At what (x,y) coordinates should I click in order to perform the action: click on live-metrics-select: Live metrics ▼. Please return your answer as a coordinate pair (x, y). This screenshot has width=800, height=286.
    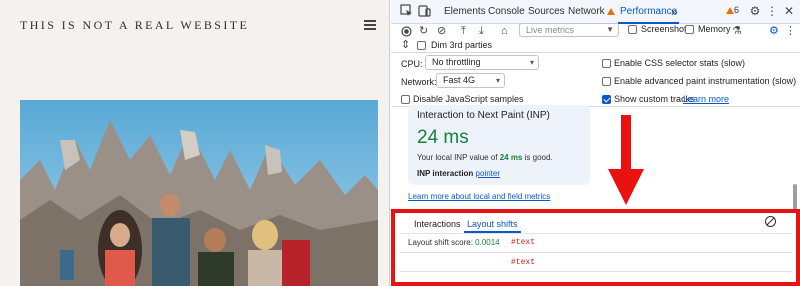
    Looking at the image, I should click on (569, 30).